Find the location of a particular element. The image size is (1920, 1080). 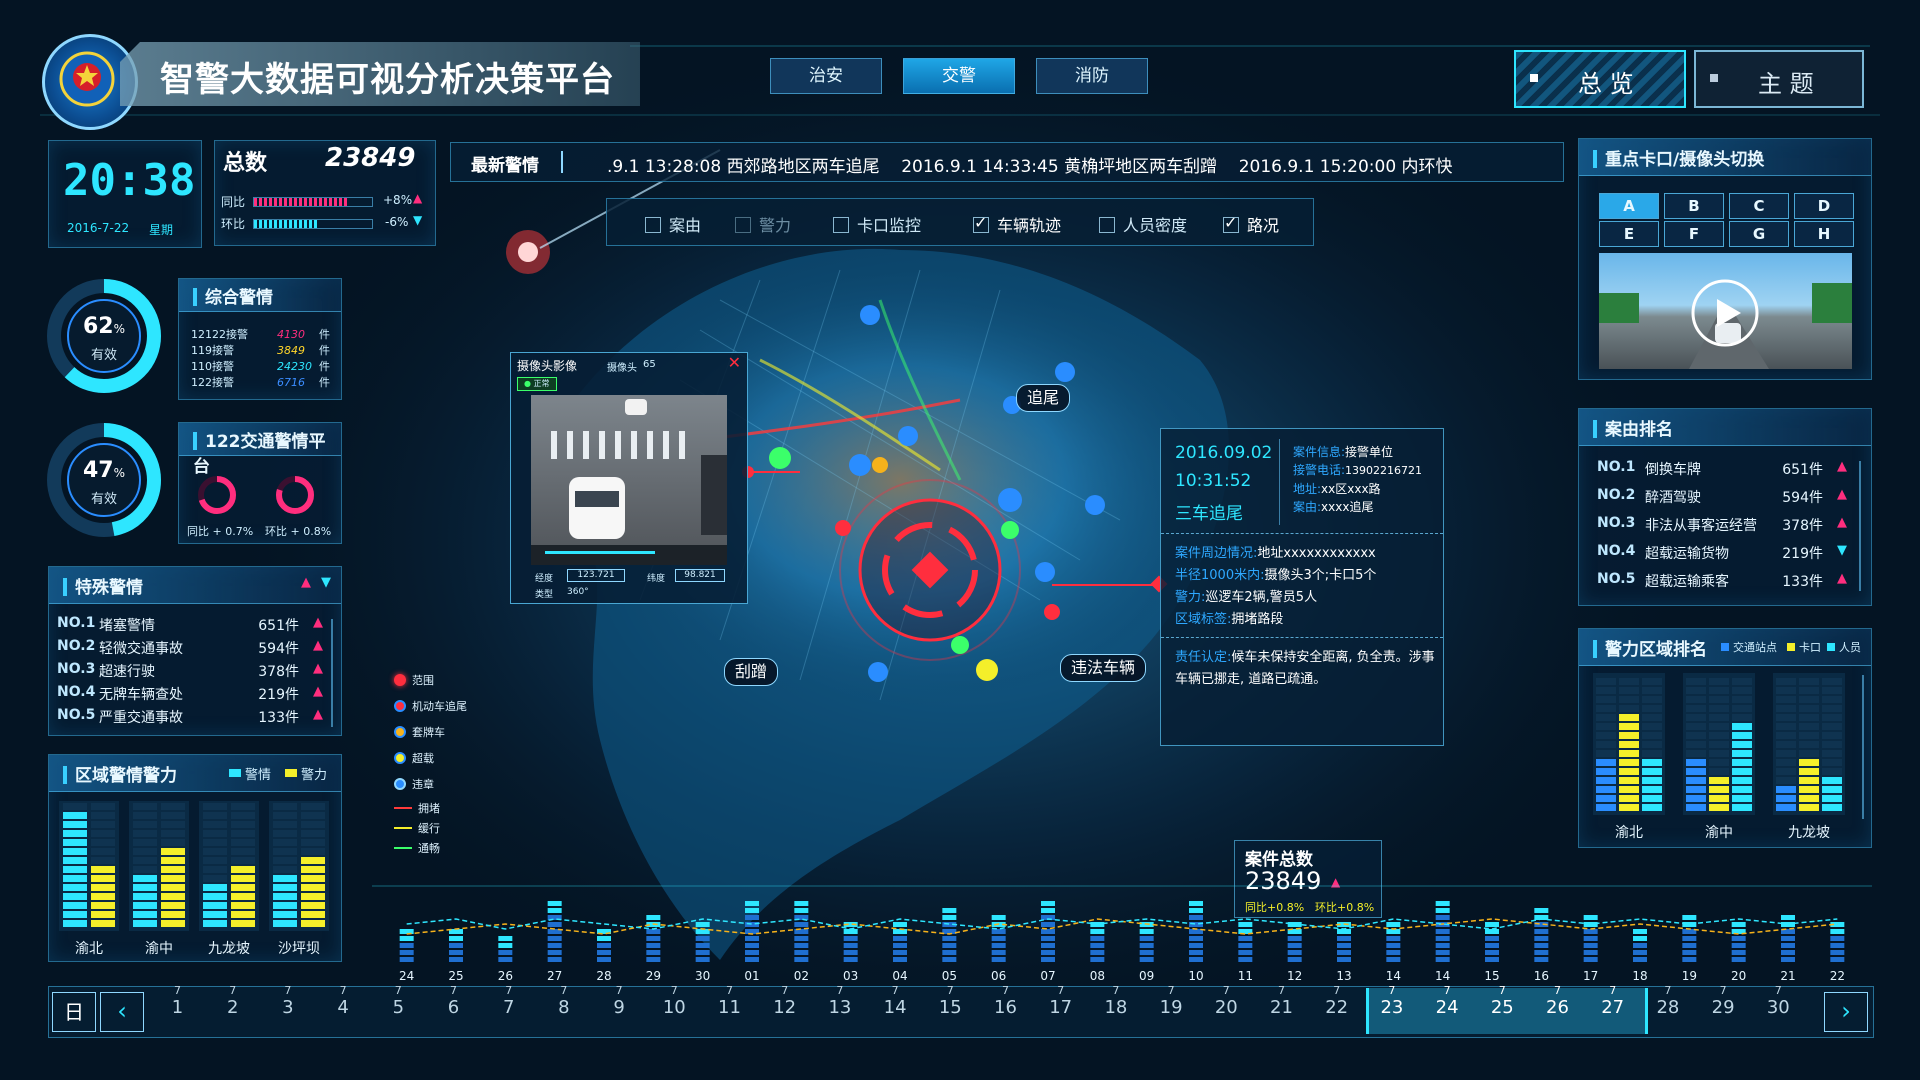

list-item: NO.1 堵塞警情 651件 ▲ is located at coordinates (195, 626).